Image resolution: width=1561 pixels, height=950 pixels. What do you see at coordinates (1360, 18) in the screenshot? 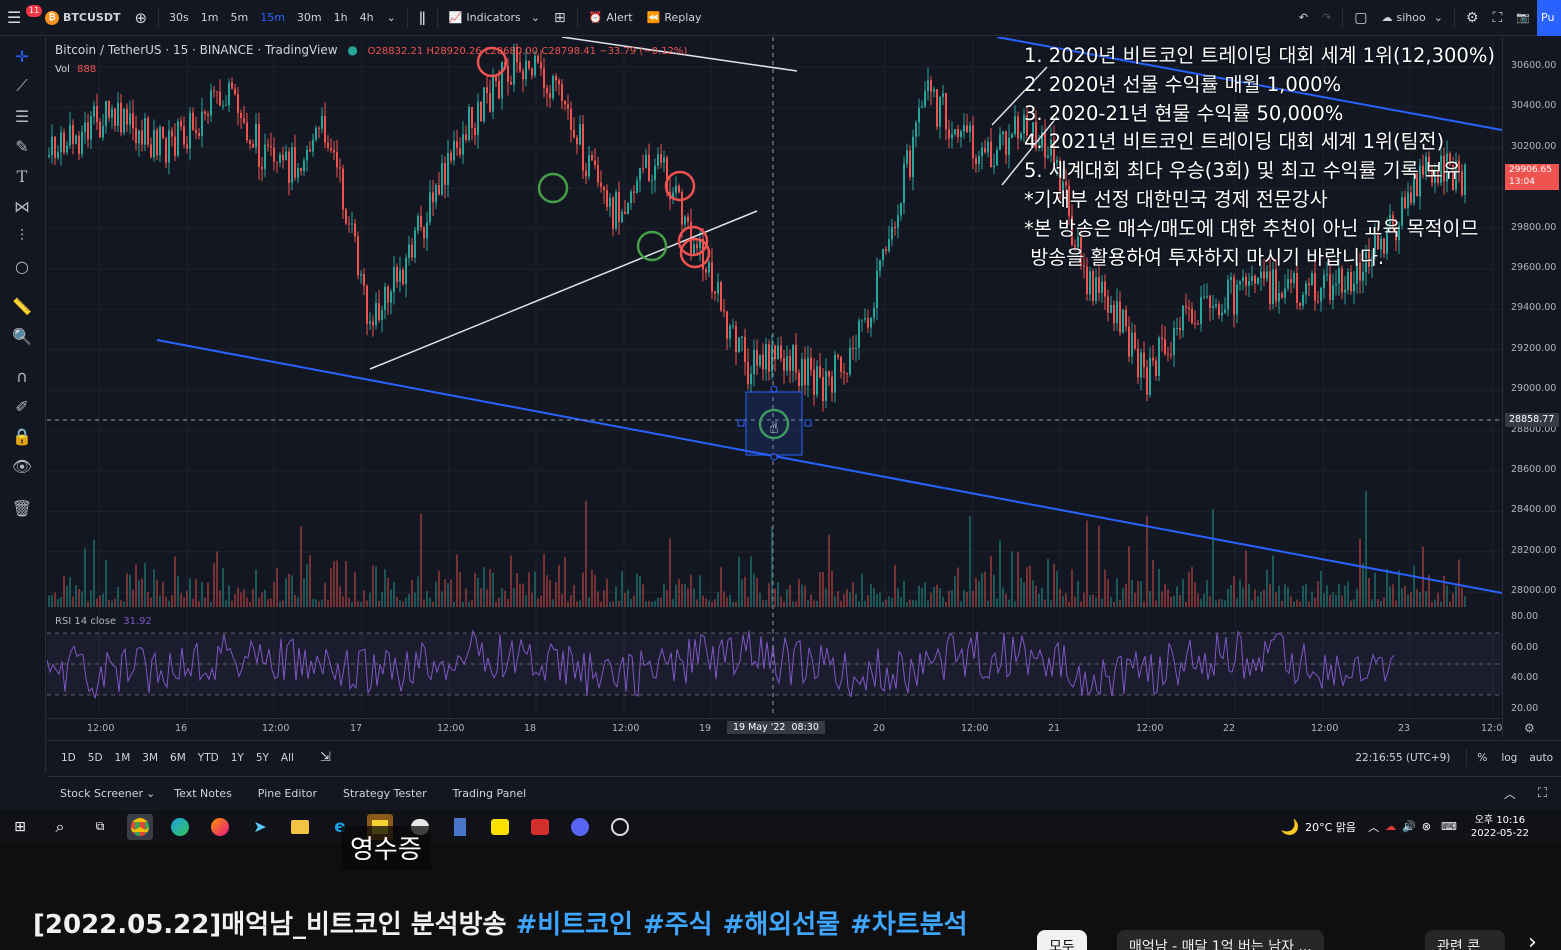
I see `select-layout-button: ▢` at bounding box center [1360, 18].